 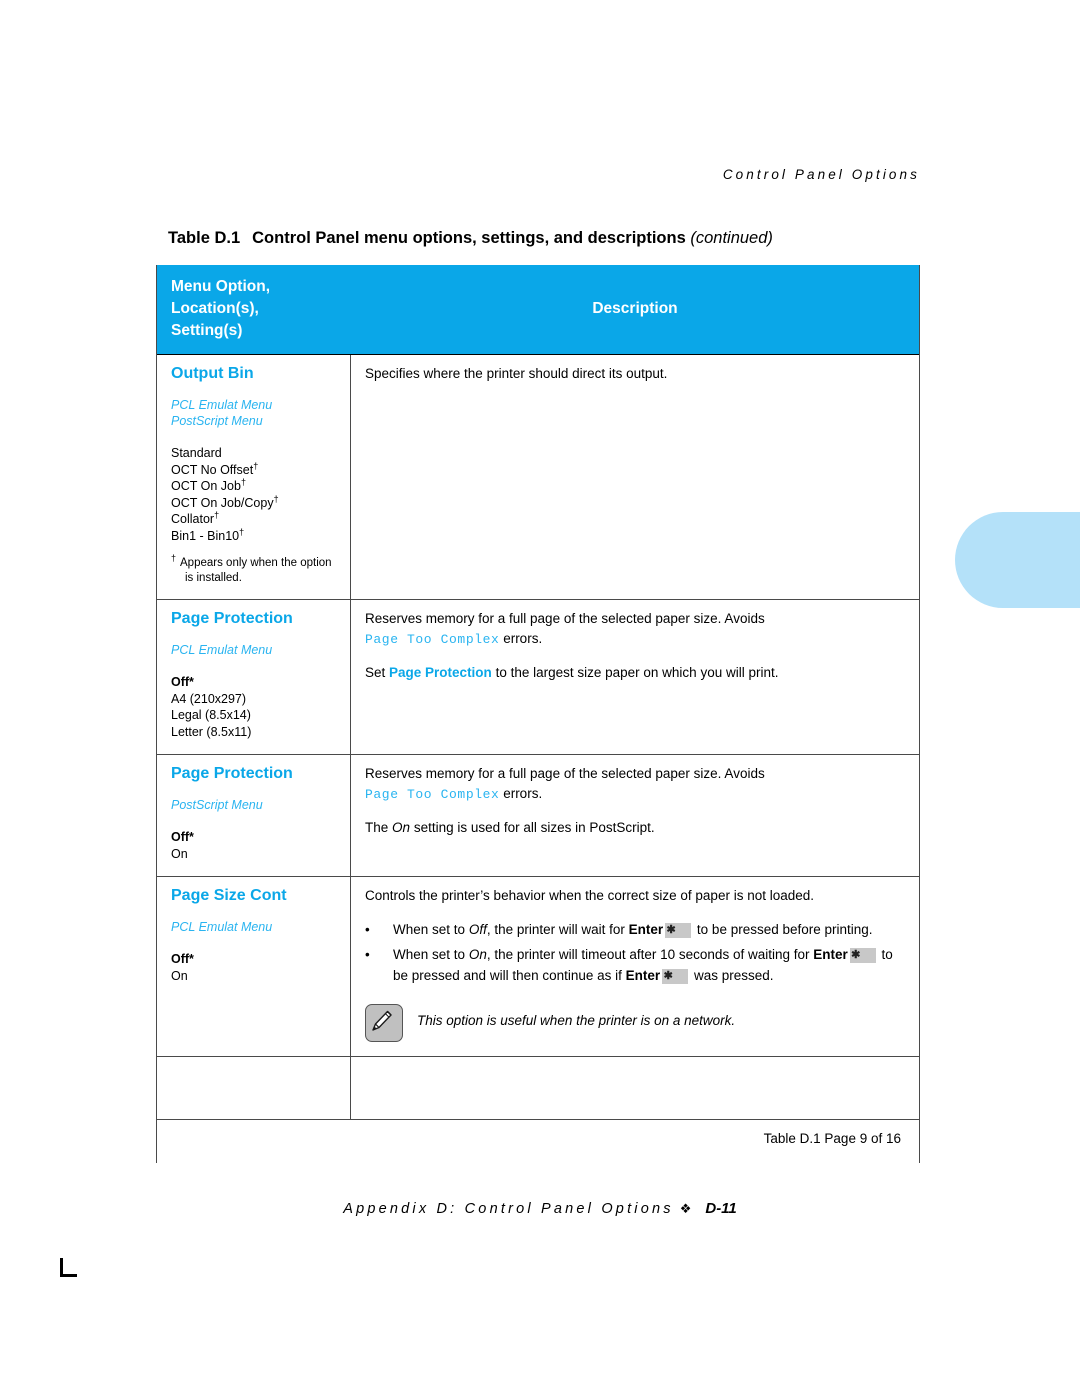 I want to click on location-item: PostScript Menu, so click(x=217, y=805).